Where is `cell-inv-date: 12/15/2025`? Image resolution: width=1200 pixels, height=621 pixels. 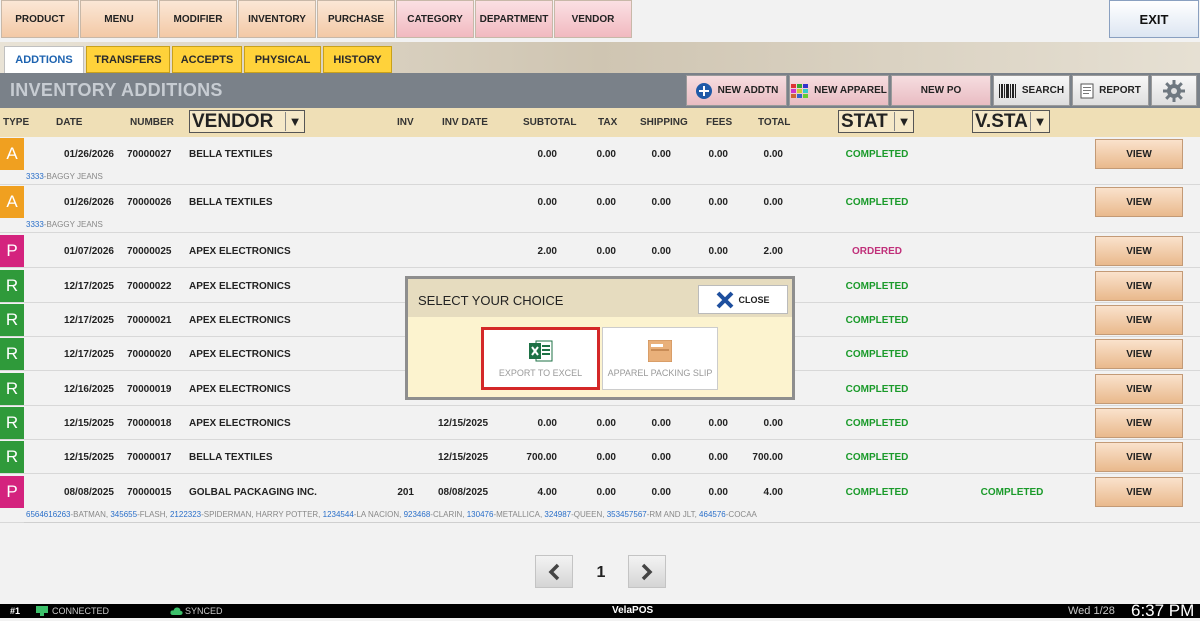 cell-inv-date: 12/15/2025 is located at coordinates (463, 457).